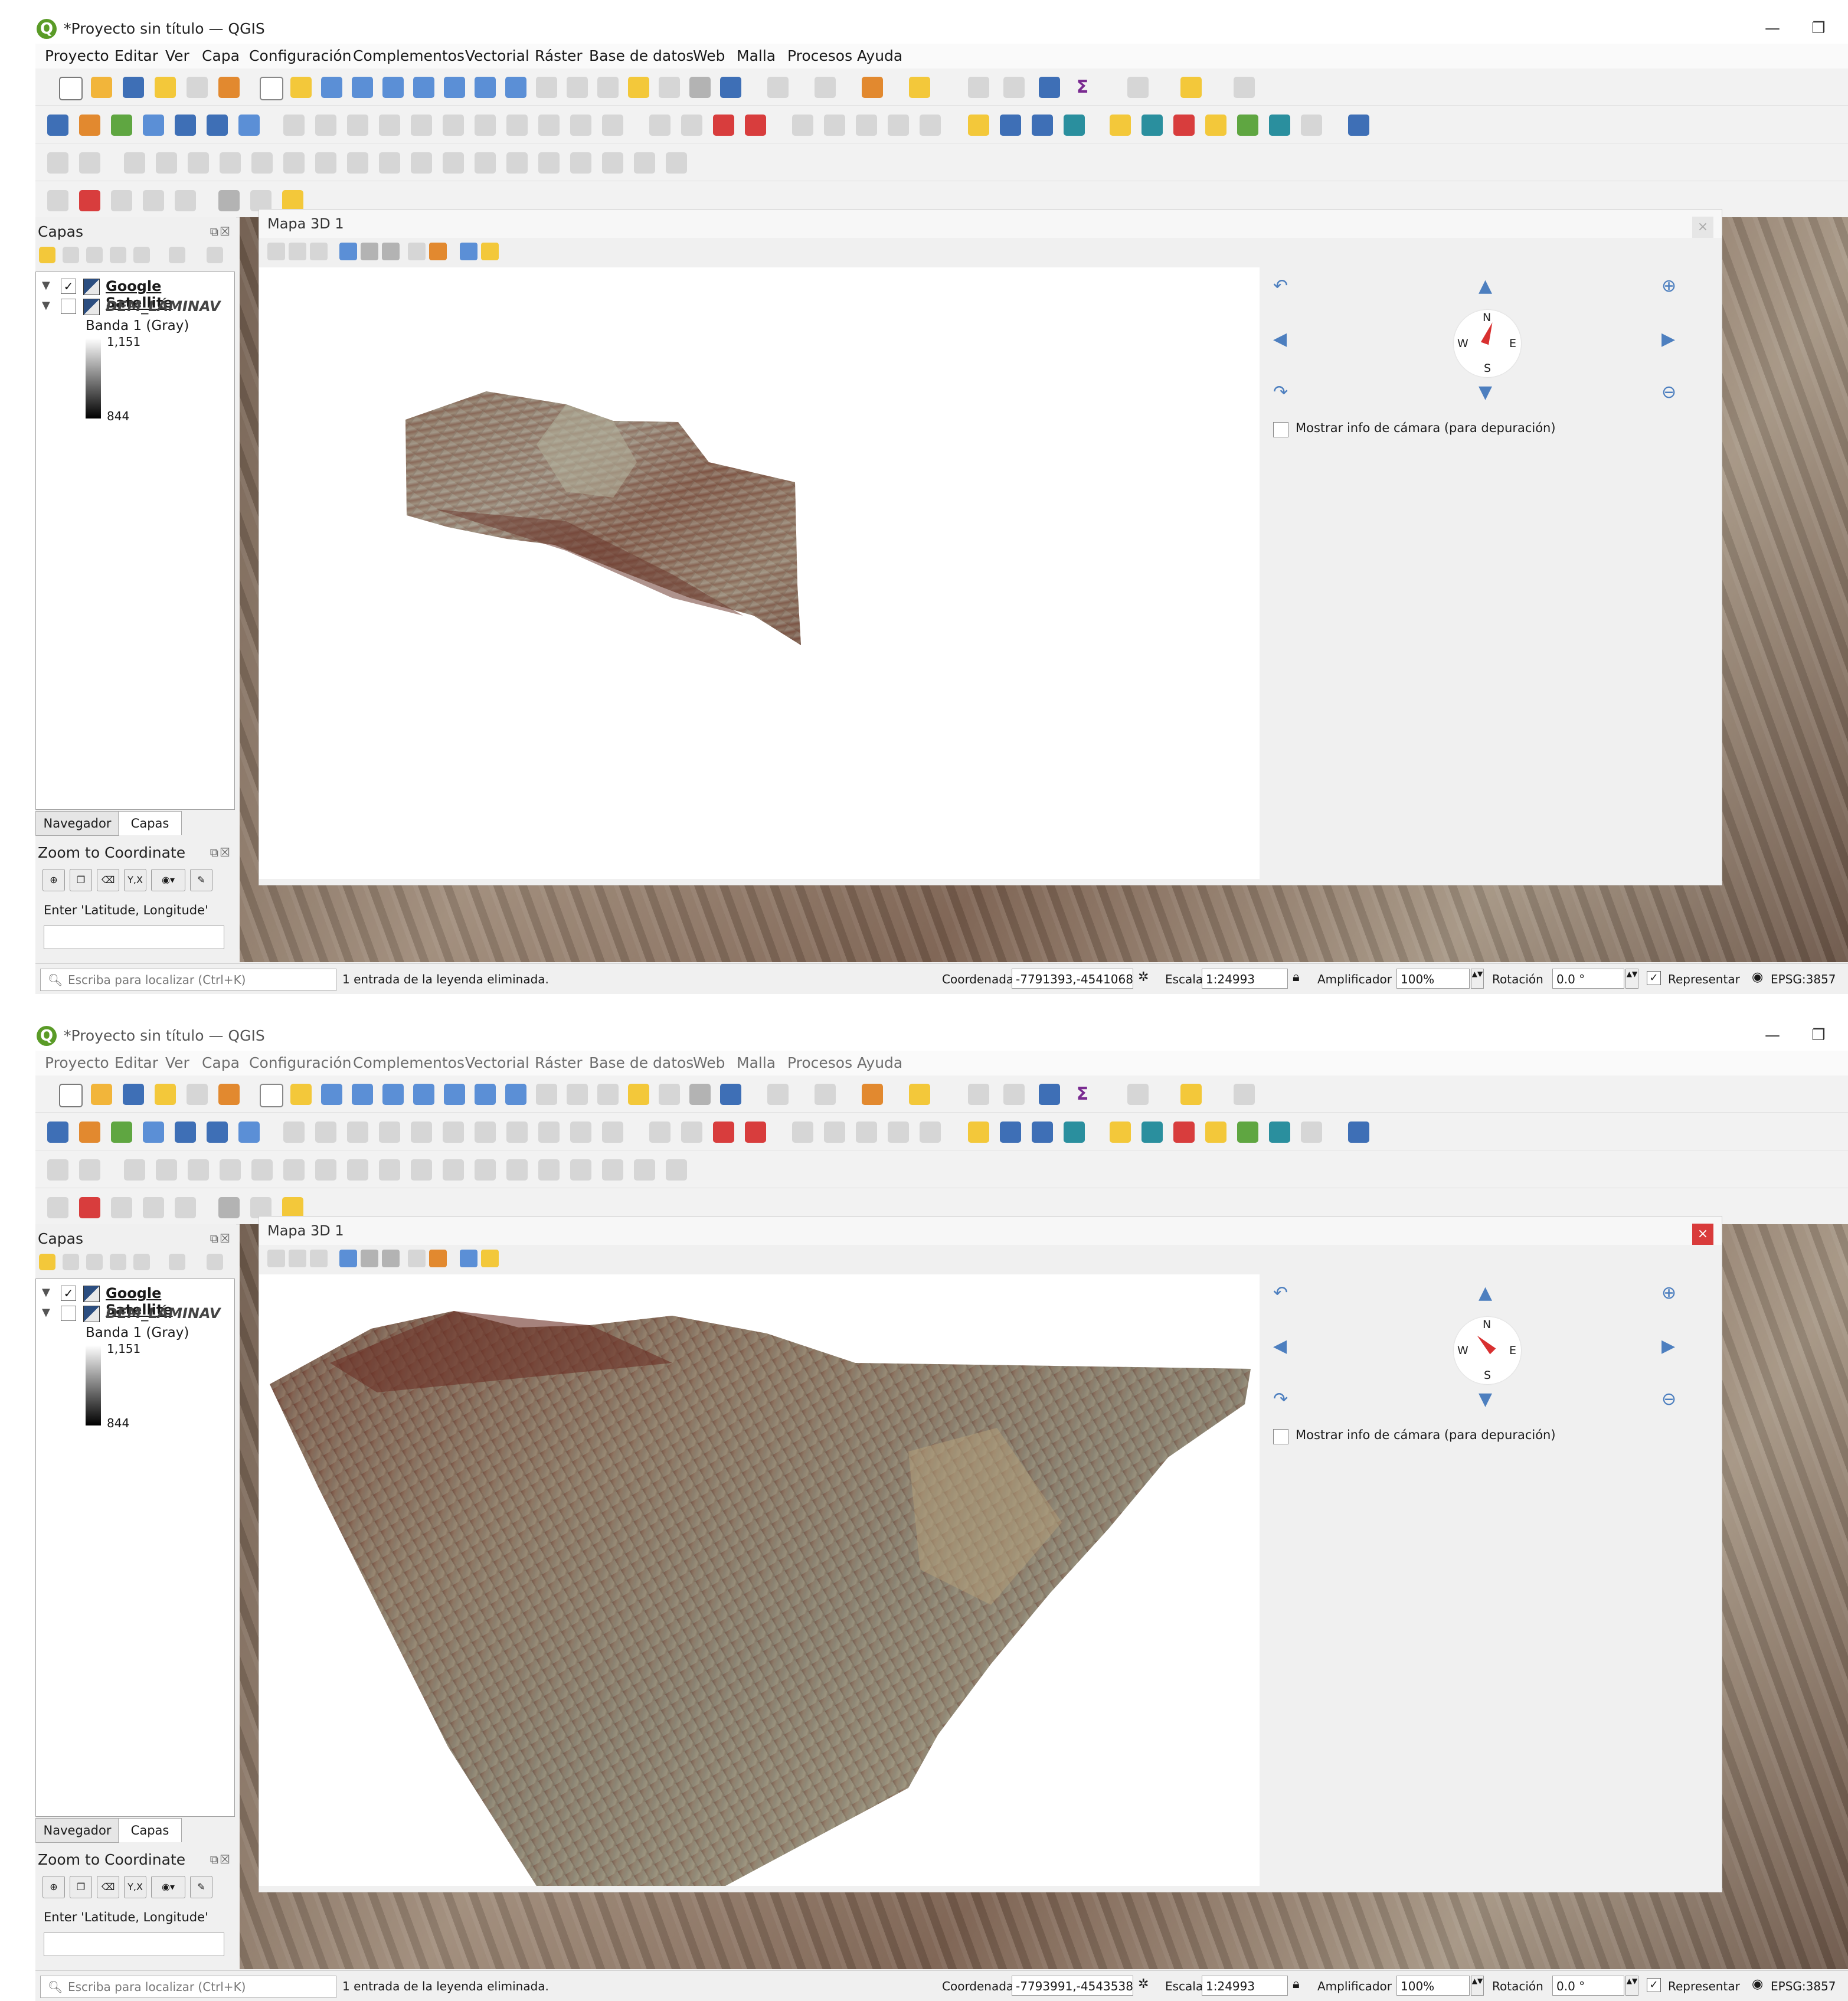 The width and height of the screenshot is (1848, 2001). I want to click on grid-3d-icon, so click(298, 251).